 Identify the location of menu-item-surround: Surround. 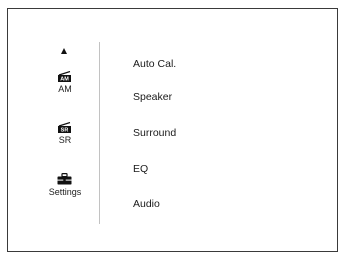
(154, 133).